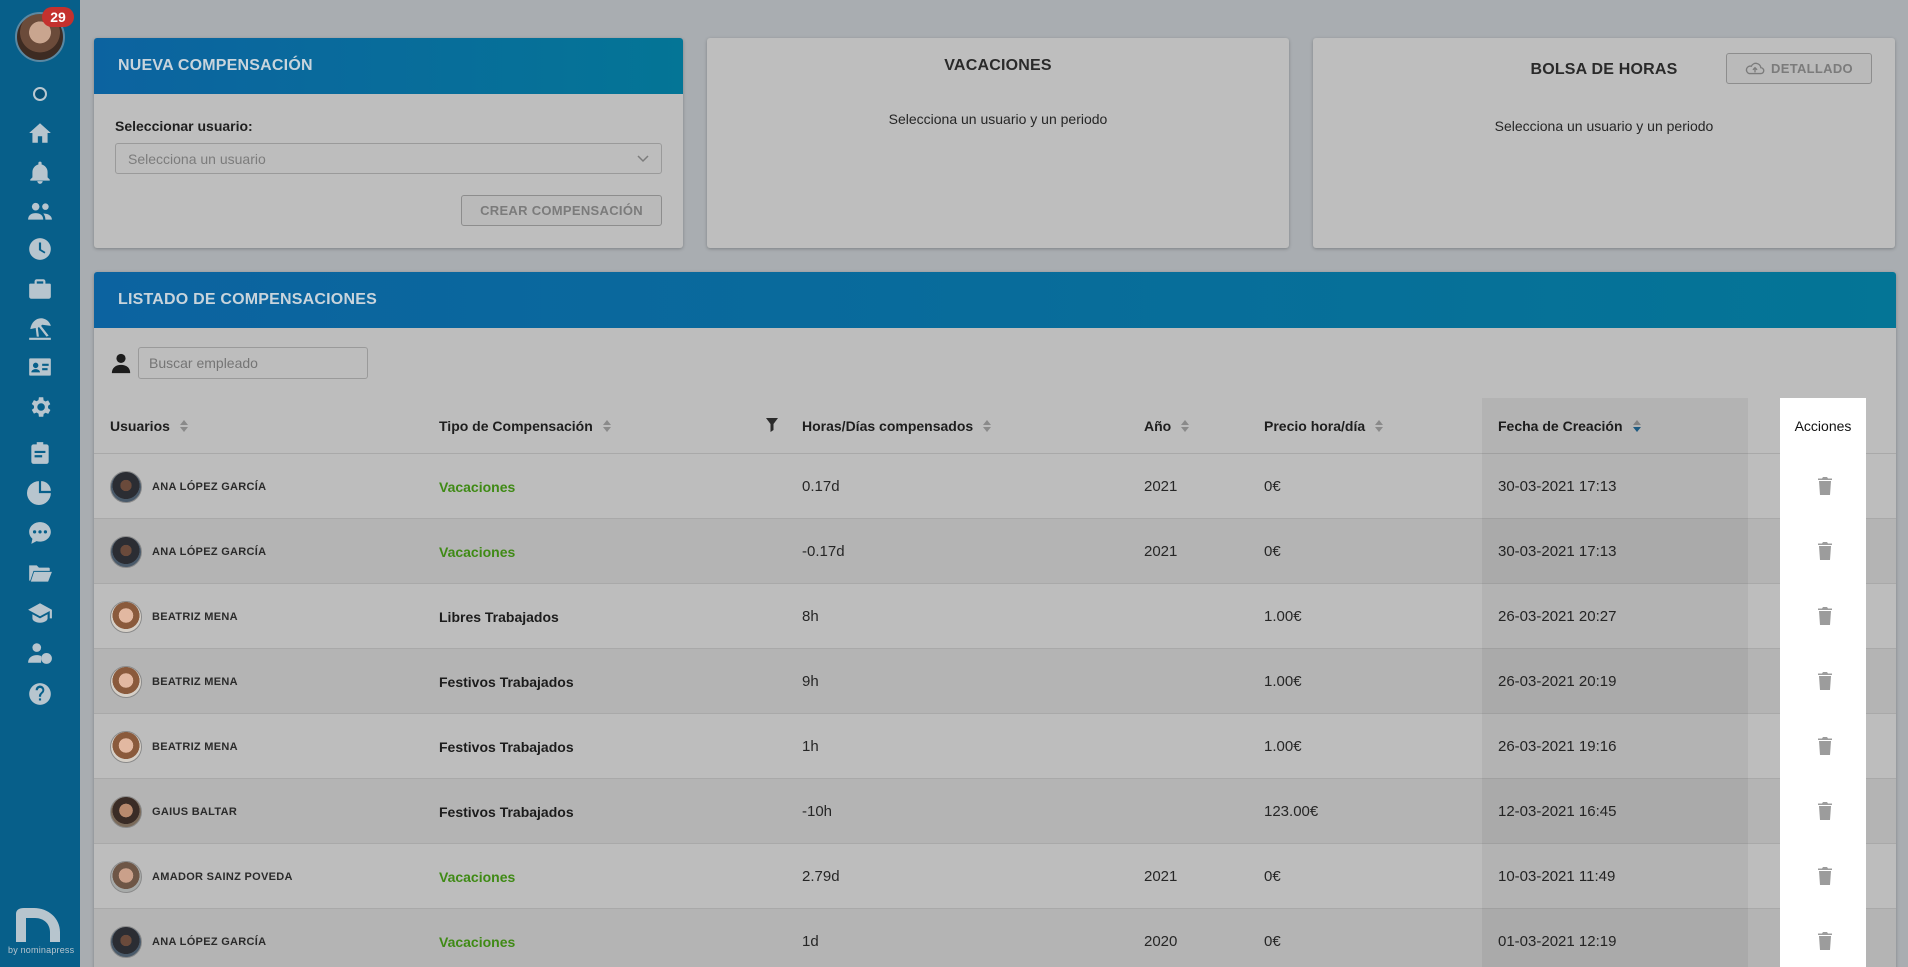  I want to click on search-employee-input, so click(253, 363).